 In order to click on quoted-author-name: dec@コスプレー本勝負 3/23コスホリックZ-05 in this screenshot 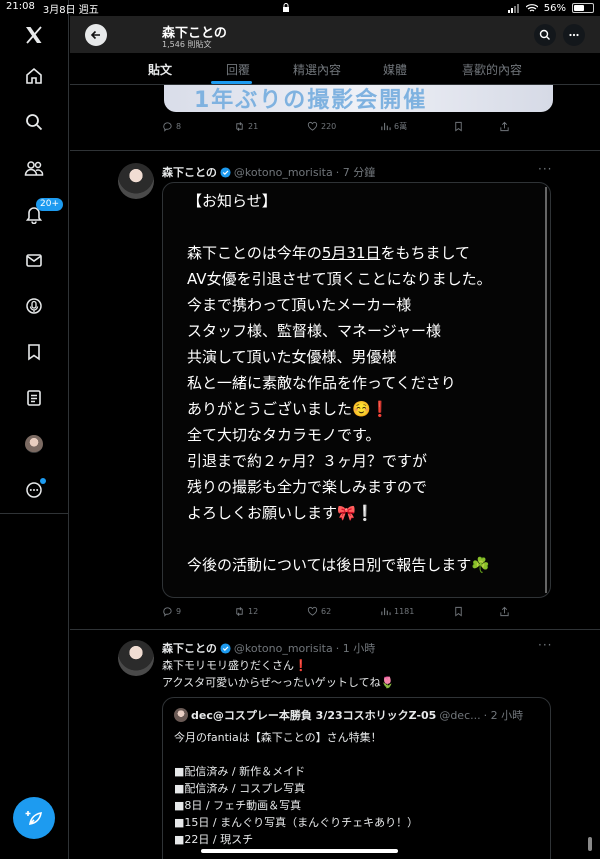, I will do `click(314, 715)`.